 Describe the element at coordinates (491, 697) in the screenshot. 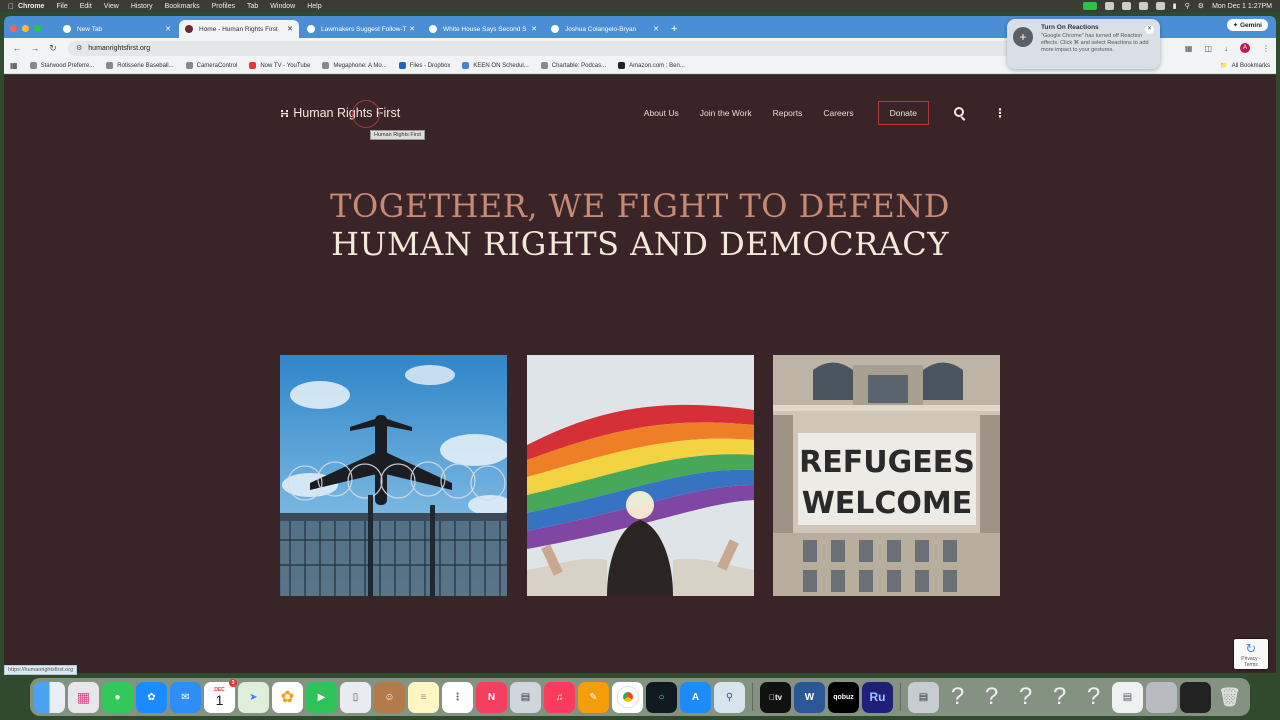

I see `news-icon: N` at that location.